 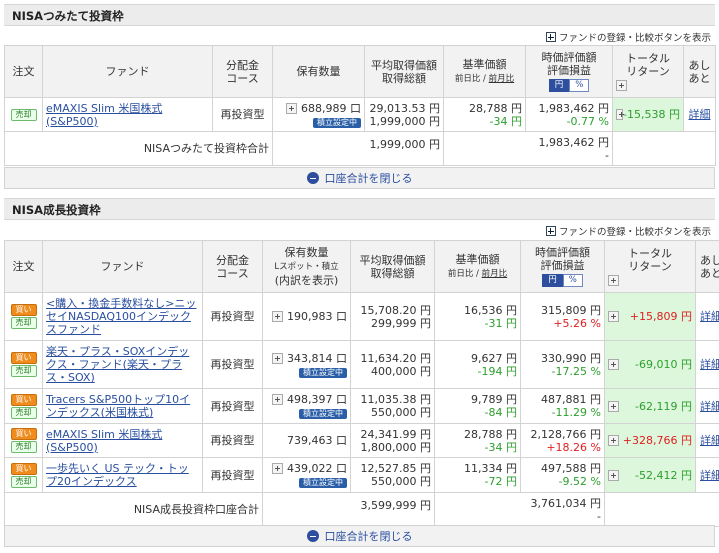 I want to click on fund-link: Tracers S&P500トップ10インデックス(米国株式), so click(x=118, y=406).